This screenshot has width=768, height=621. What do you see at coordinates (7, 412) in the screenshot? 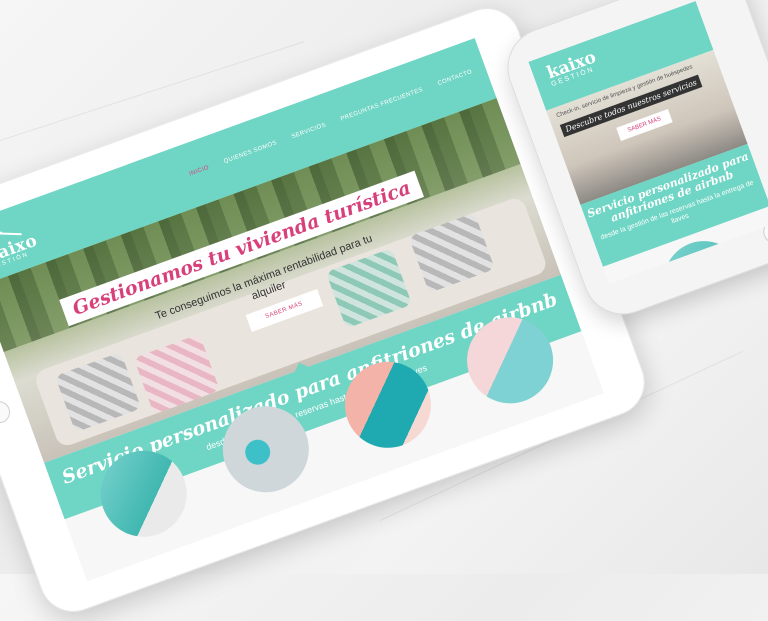
I see `tablet-home-button` at bounding box center [7, 412].